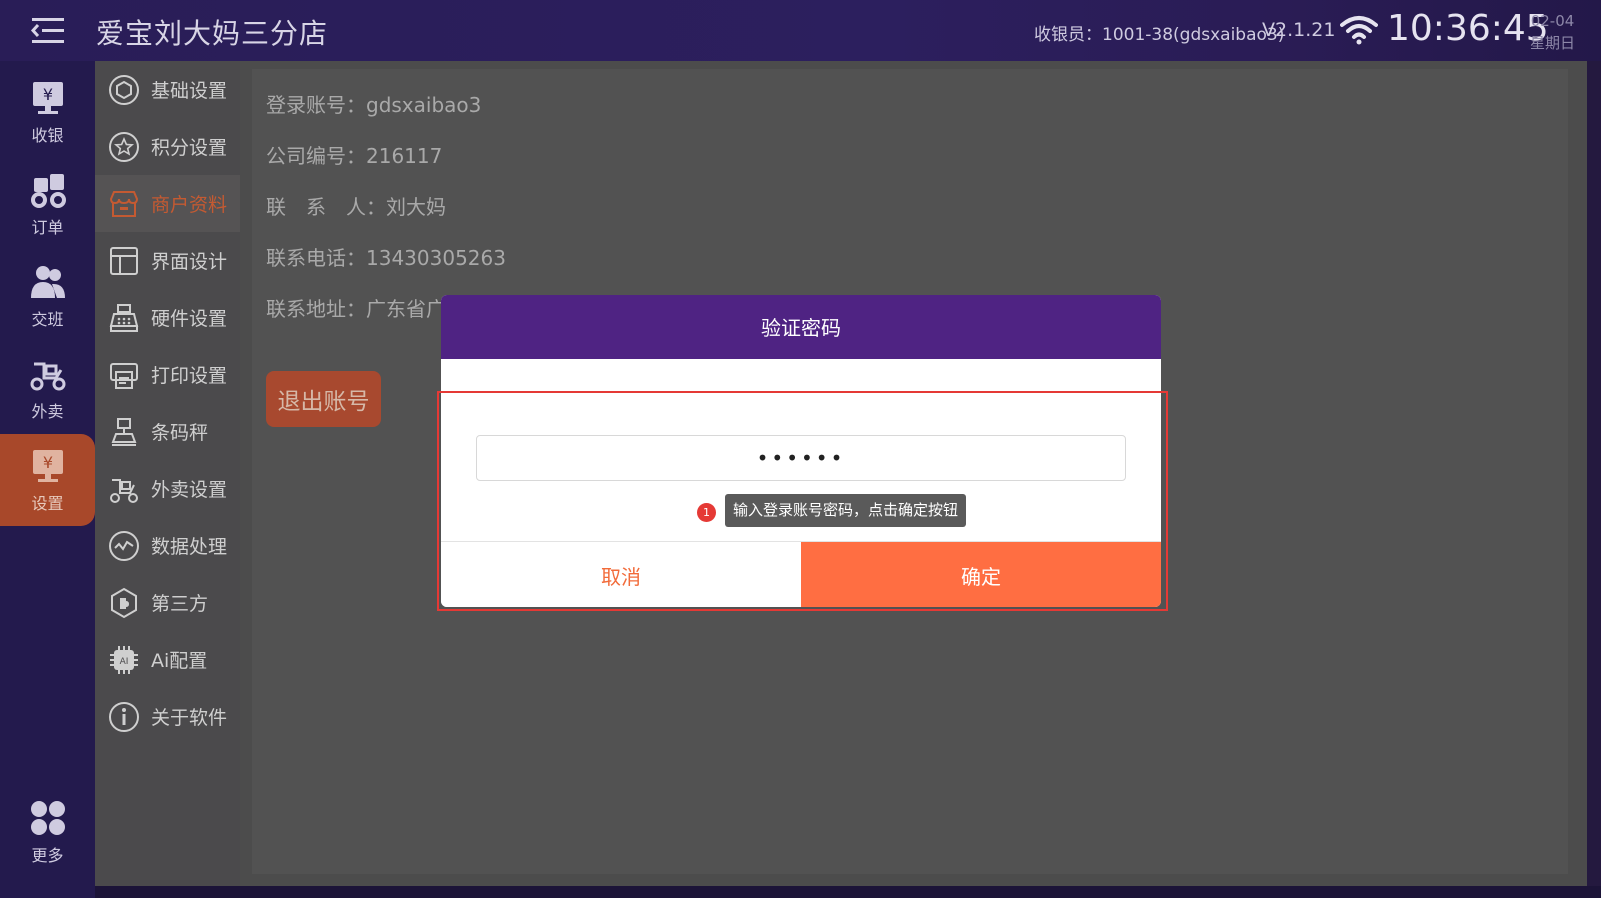 The width and height of the screenshot is (1601, 898). Describe the element at coordinates (356, 309) in the screenshot. I see `address-line: 联系地址：广东省广` at that location.